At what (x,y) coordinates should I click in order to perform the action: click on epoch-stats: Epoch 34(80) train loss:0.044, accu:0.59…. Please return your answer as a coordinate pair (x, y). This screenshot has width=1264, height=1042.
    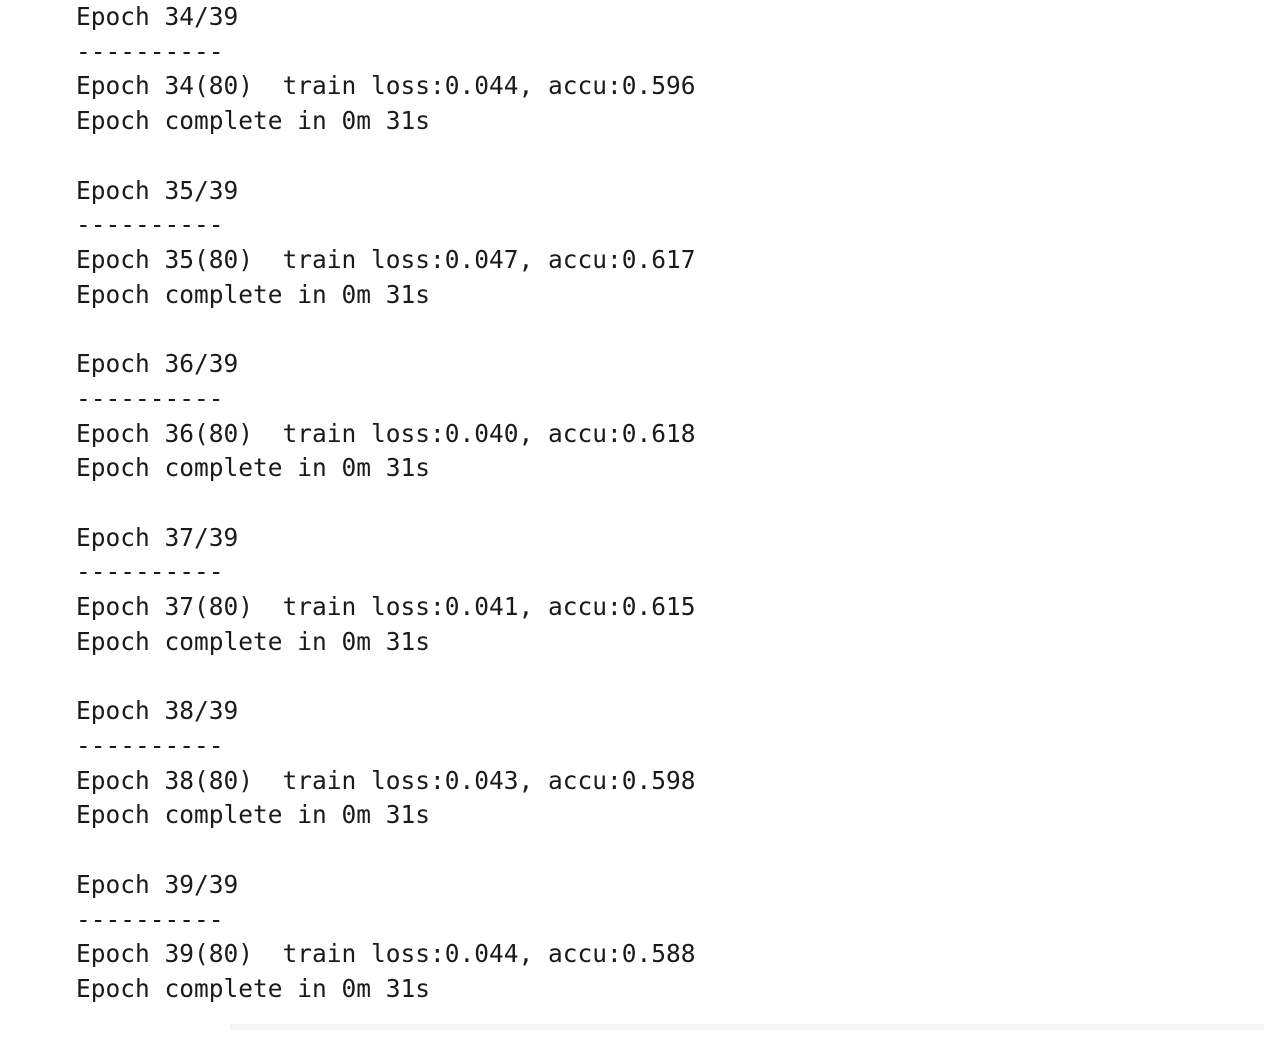
    Looking at the image, I should click on (386, 86).